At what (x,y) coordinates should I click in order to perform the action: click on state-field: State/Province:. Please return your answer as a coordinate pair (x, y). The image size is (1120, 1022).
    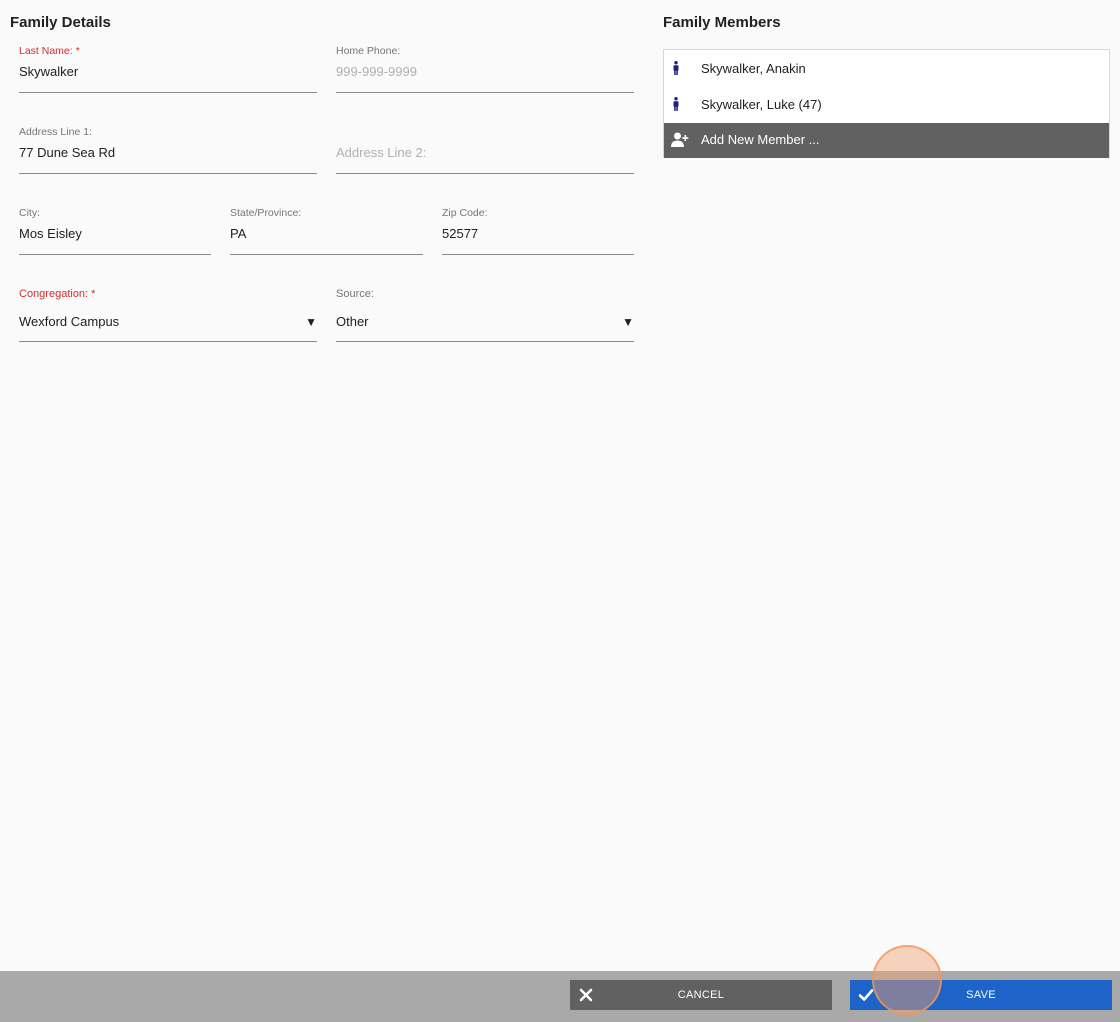
    Looking at the image, I should click on (326, 231).